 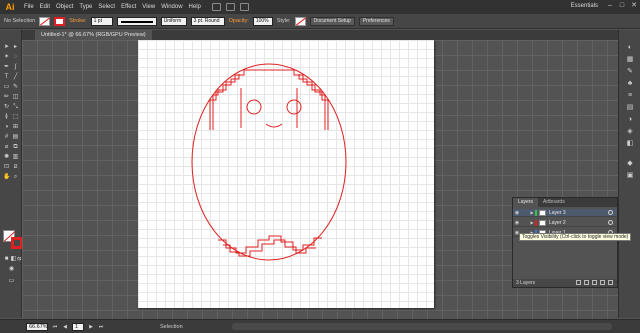 What do you see at coordinates (602, 282) in the screenshot?
I see `new-layer-icon` at bounding box center [602, 282].